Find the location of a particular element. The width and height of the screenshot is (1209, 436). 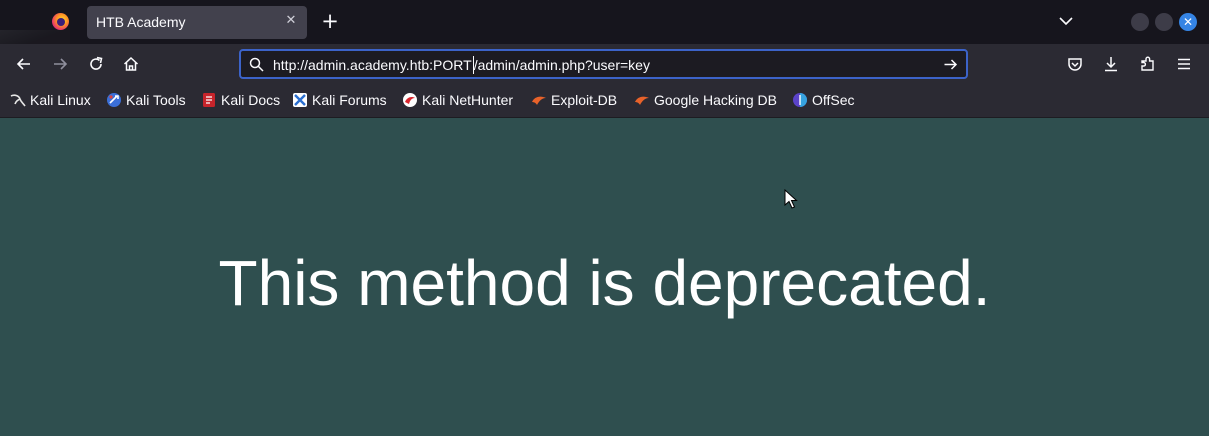

pocket-icon is located at coordinates (1075, 64).